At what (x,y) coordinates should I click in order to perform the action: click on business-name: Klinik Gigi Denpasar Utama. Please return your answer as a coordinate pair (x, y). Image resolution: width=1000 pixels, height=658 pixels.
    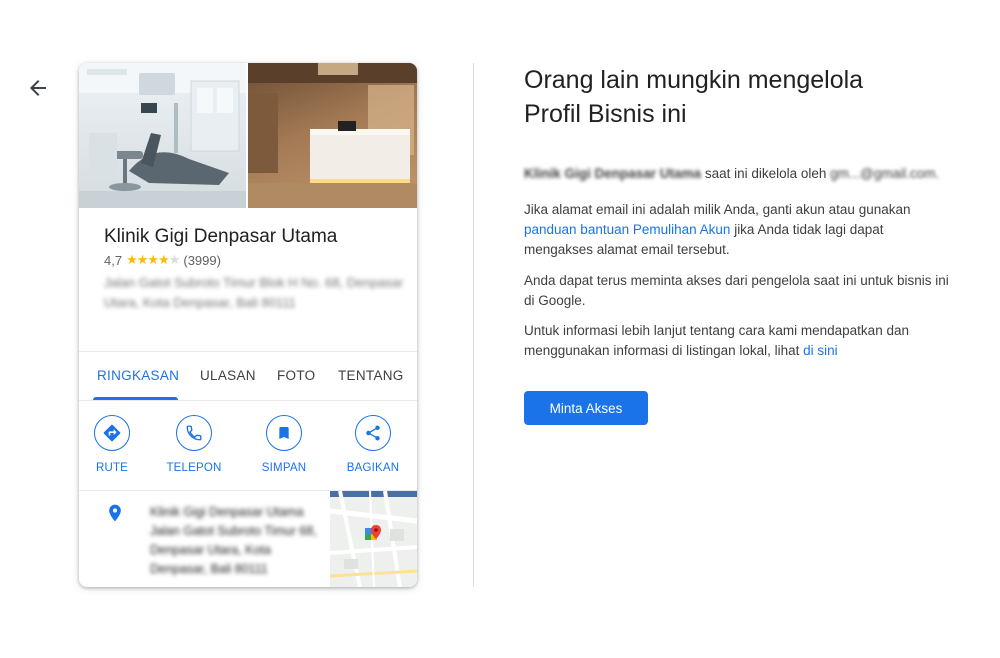
    Looking at the image, I should click on (221, 236).